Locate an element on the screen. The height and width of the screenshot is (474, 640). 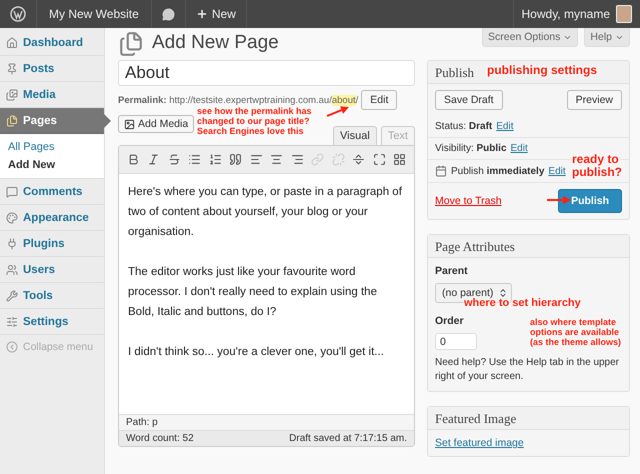
page-heading: Add New Page is located at coordinates (215, 43).